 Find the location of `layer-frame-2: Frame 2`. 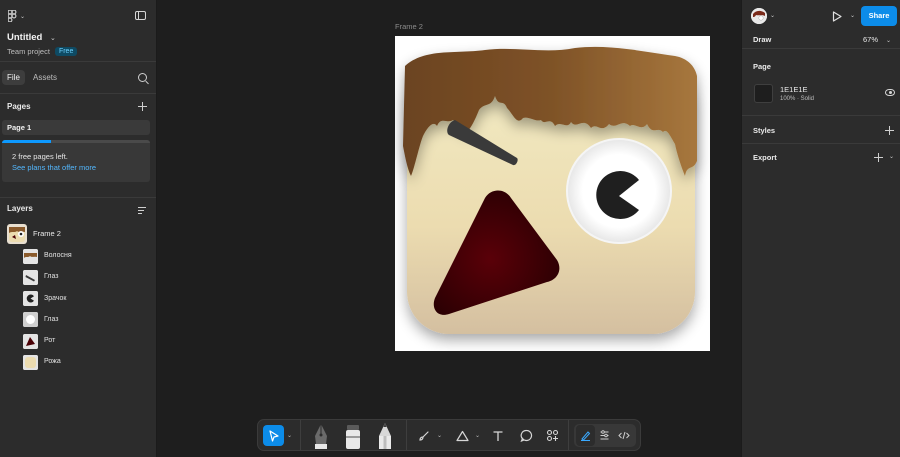

layer-frame-2: Frame 2 is located at coordinates (78, 234).